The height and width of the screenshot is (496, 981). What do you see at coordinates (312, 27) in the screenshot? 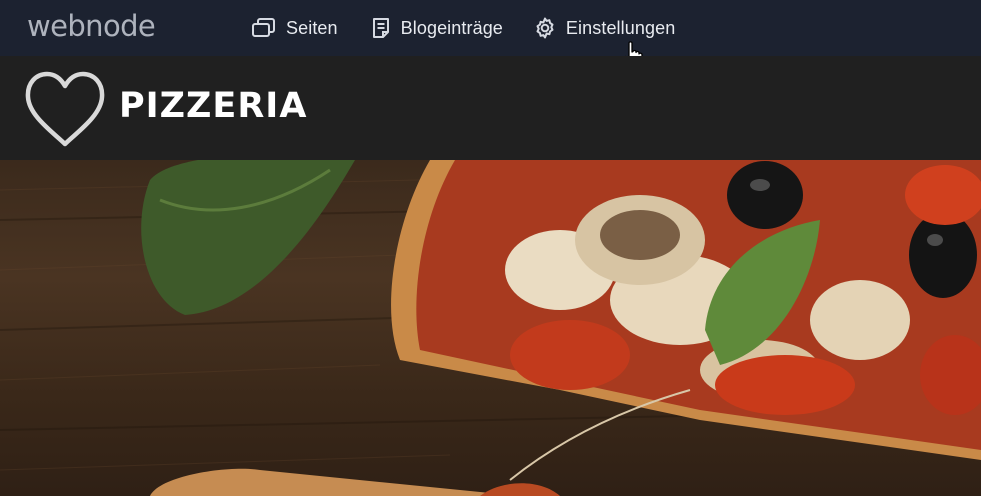
I see `nav-label-pages: Seiten` at bounding box center [312, 27].